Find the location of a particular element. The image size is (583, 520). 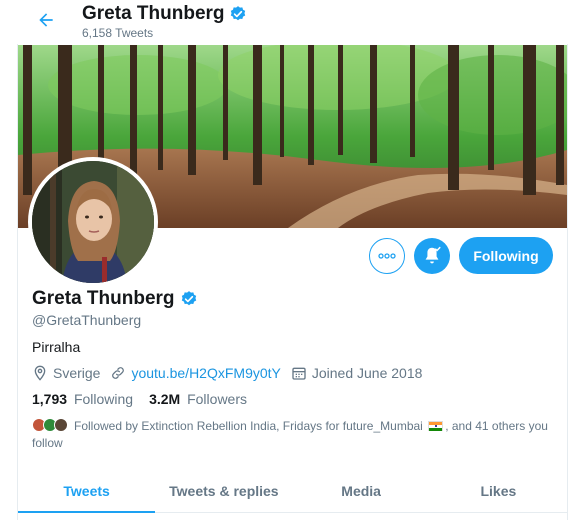

india-flag-icon is located at coordinates (436, 426).